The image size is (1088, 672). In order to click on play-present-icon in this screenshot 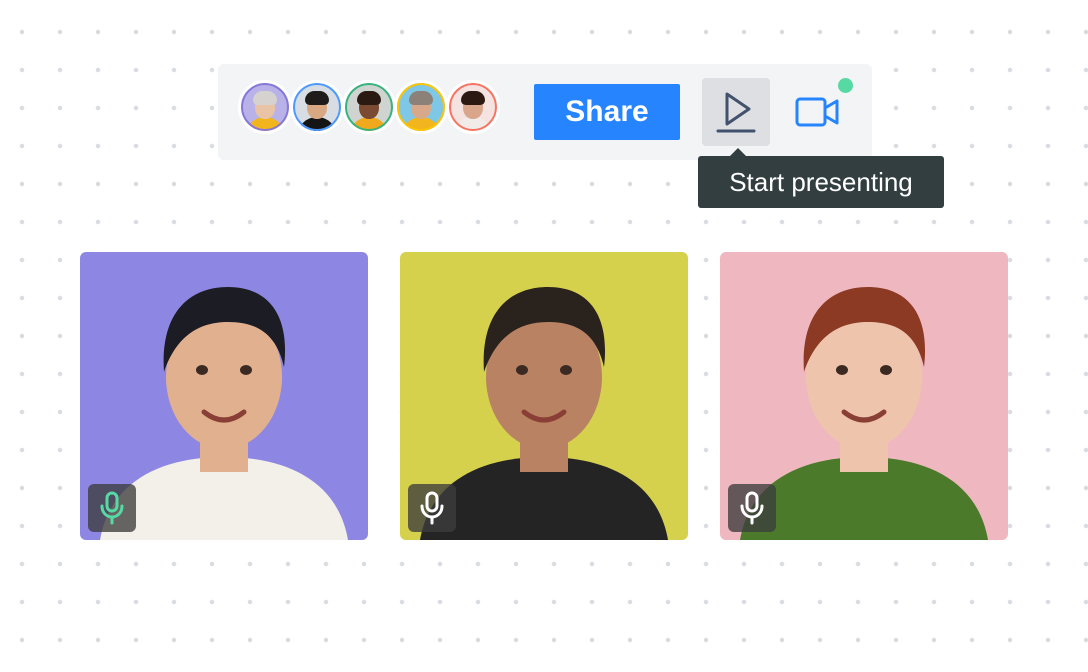, I will do `click(736, 112)`.